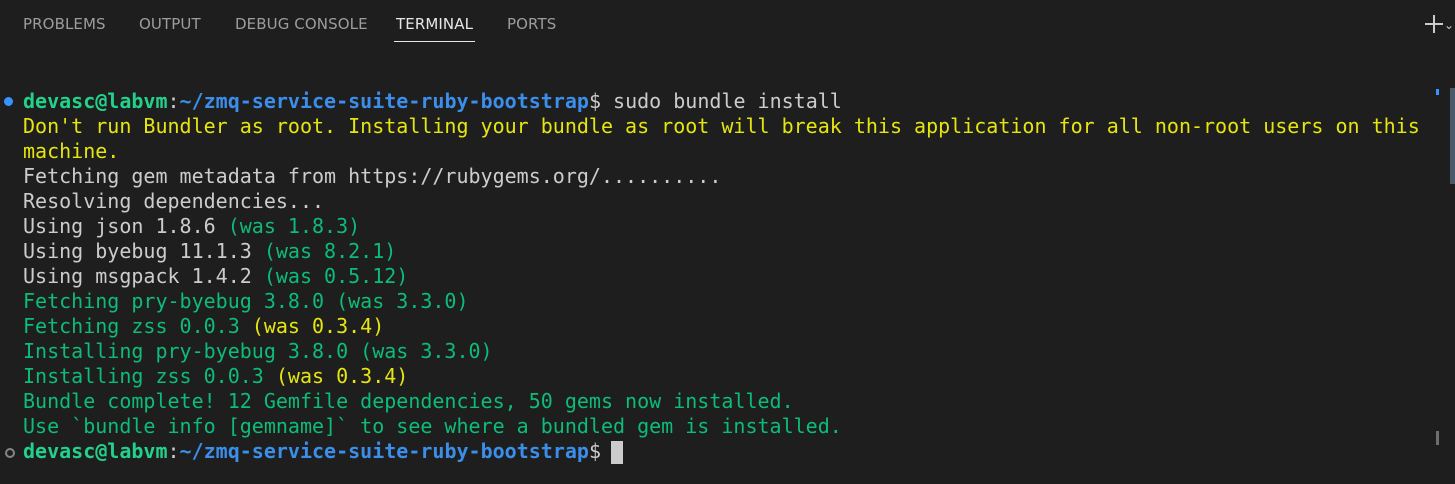 The image size is (1455, 484). Describe the element at coordinates (342, 376) in the screenshot. I see `installing-zss-was: (was 0.3.4)` at that location.